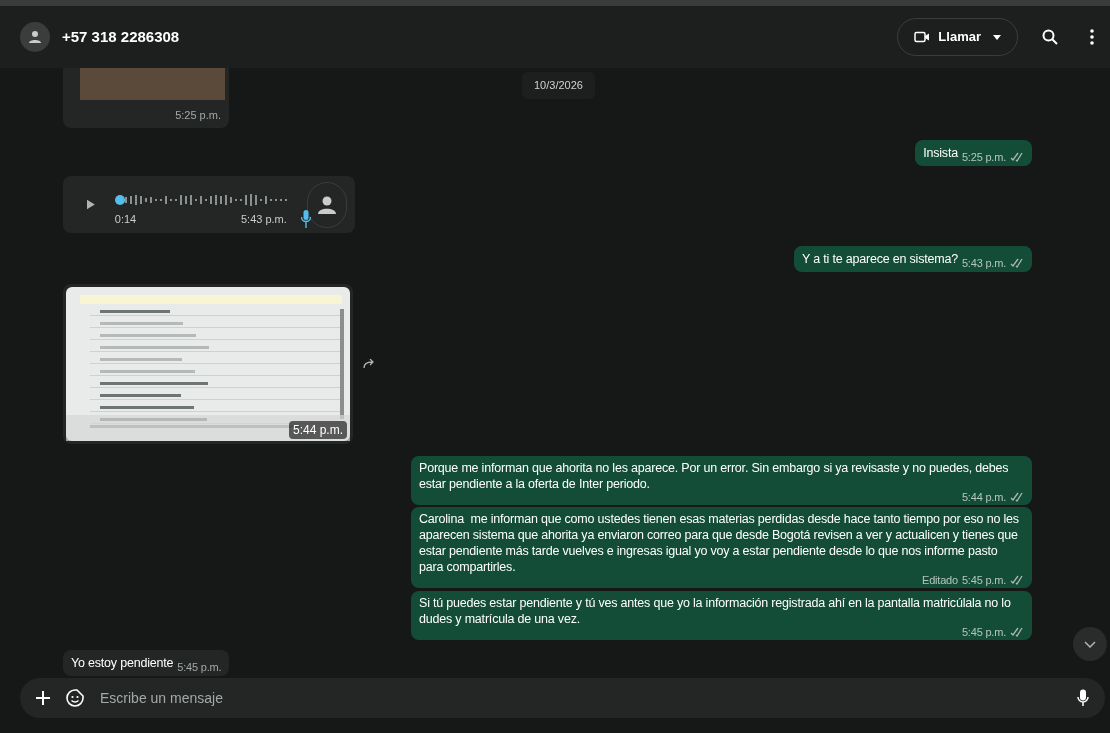 The image size is (1110, 733). I want to click on scroll-down-button, so click(1090, 644).